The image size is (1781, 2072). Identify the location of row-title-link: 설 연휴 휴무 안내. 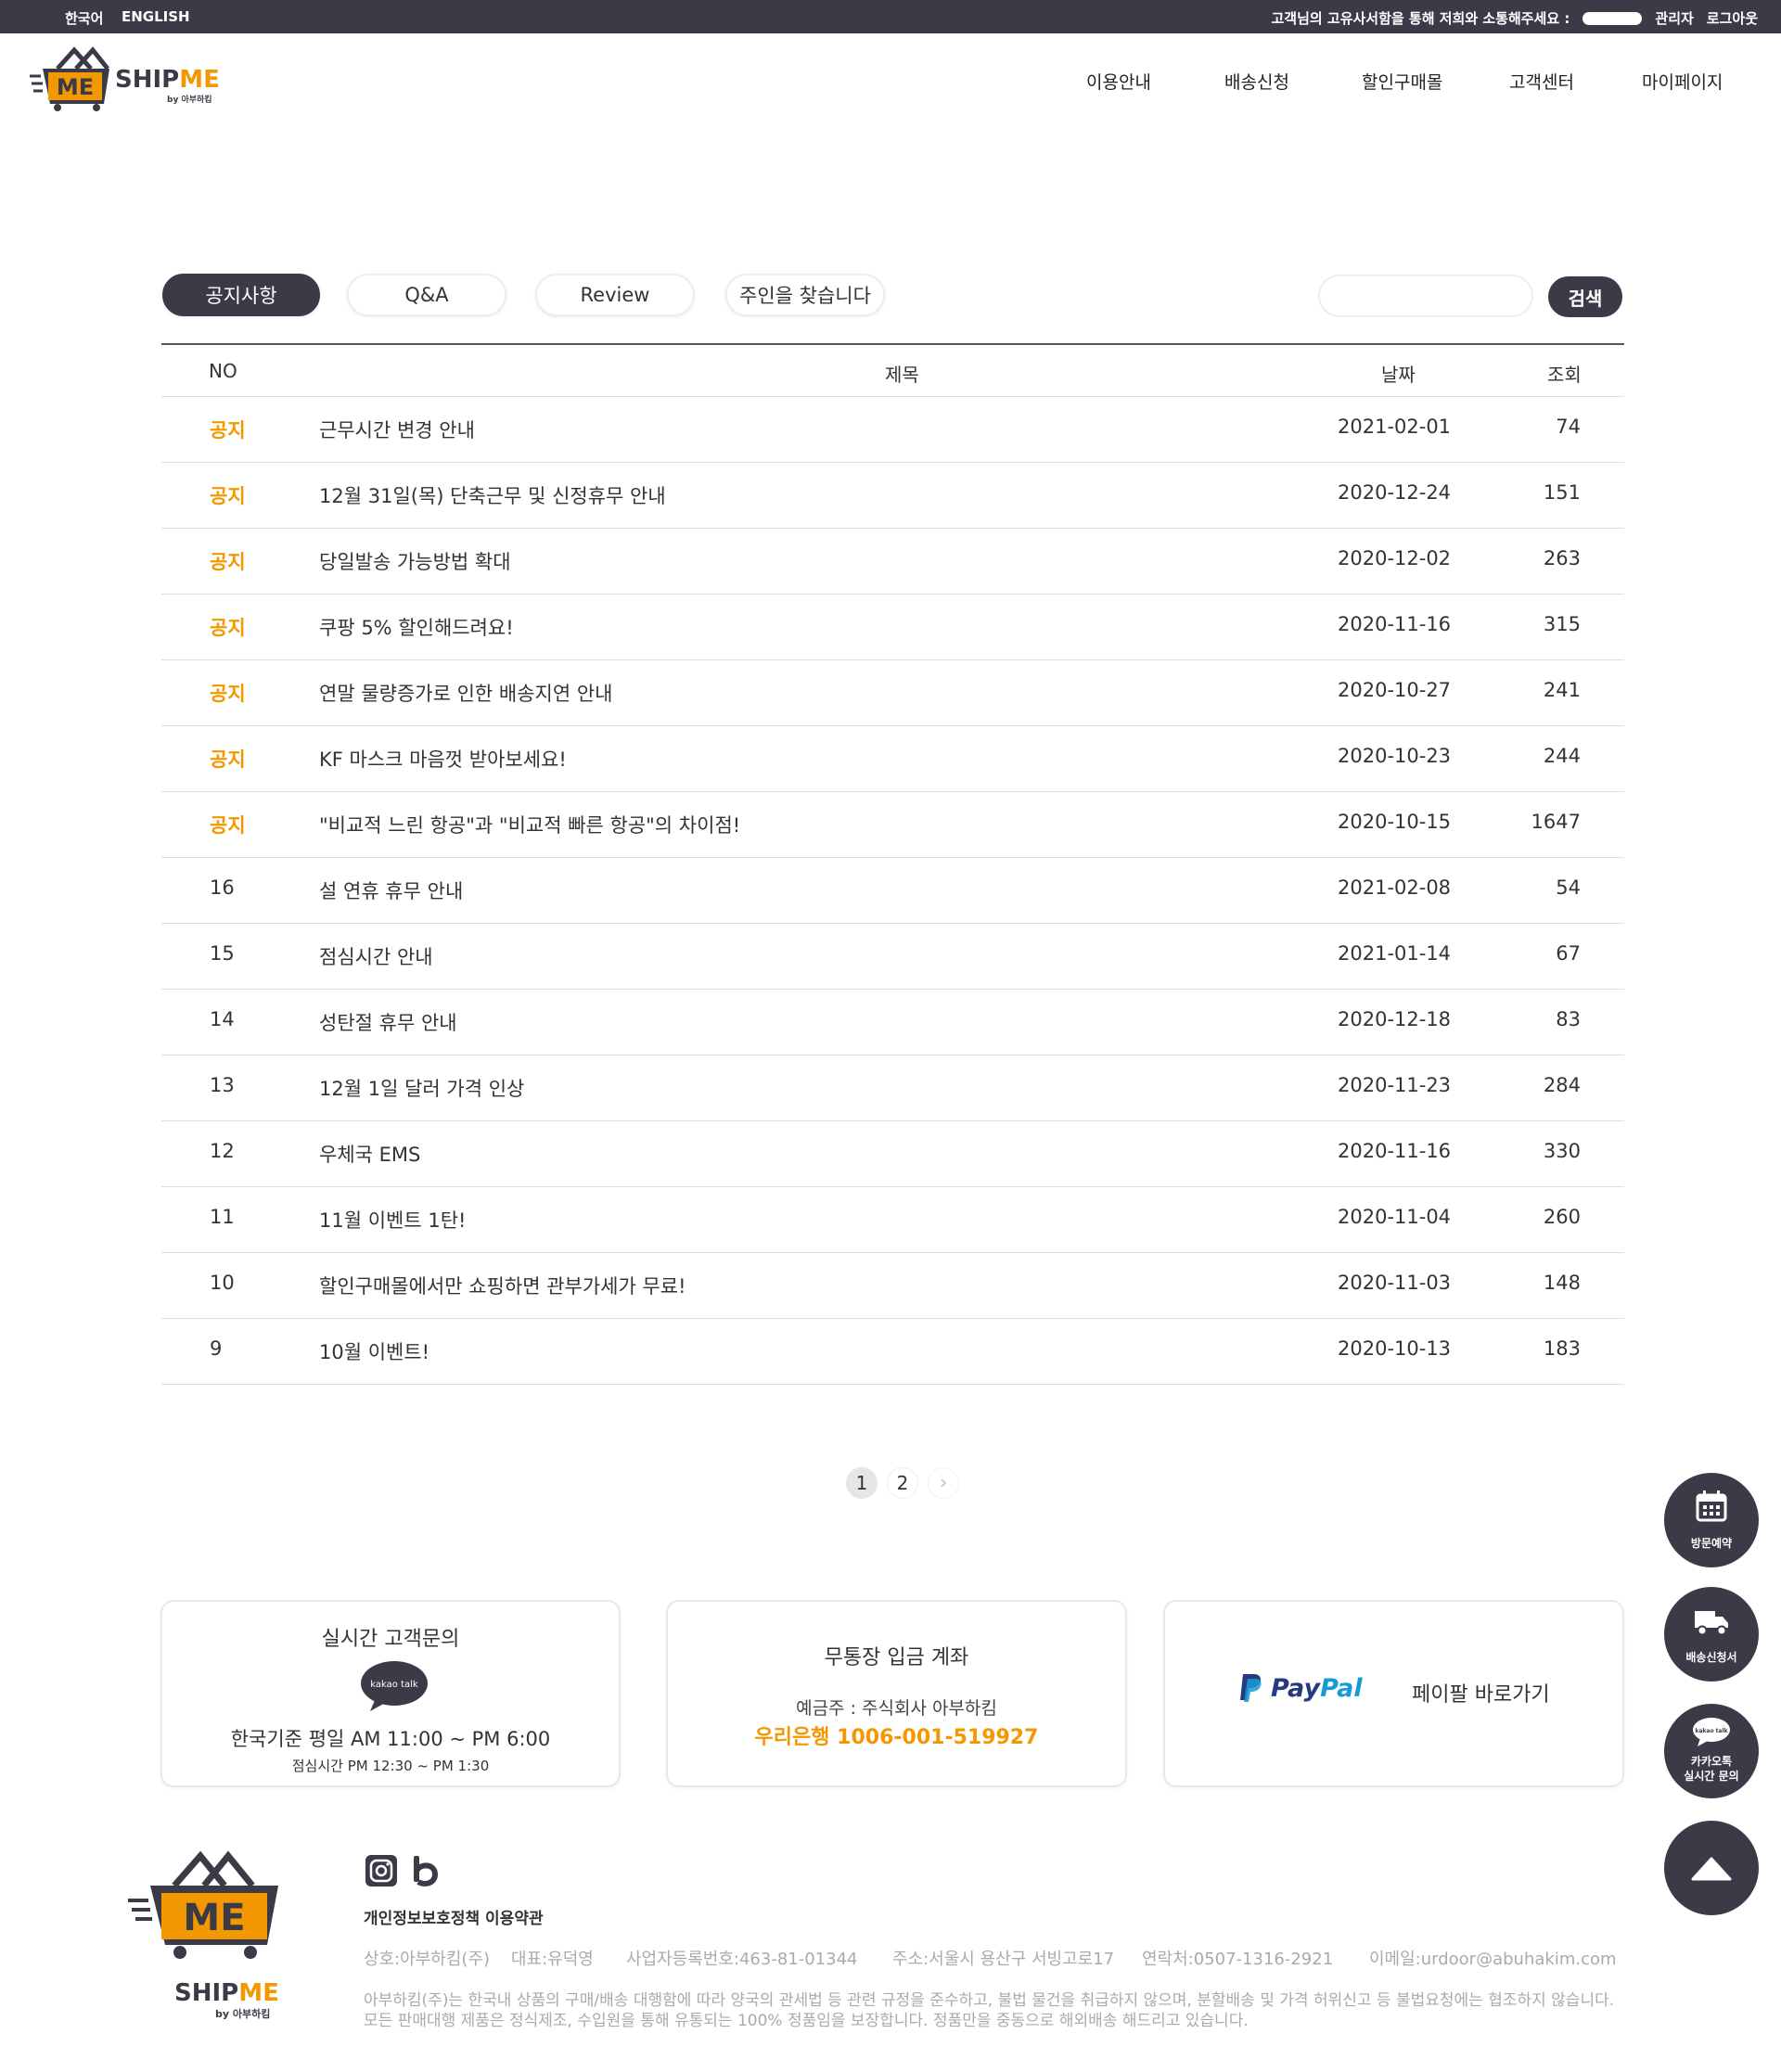
(391, 890).